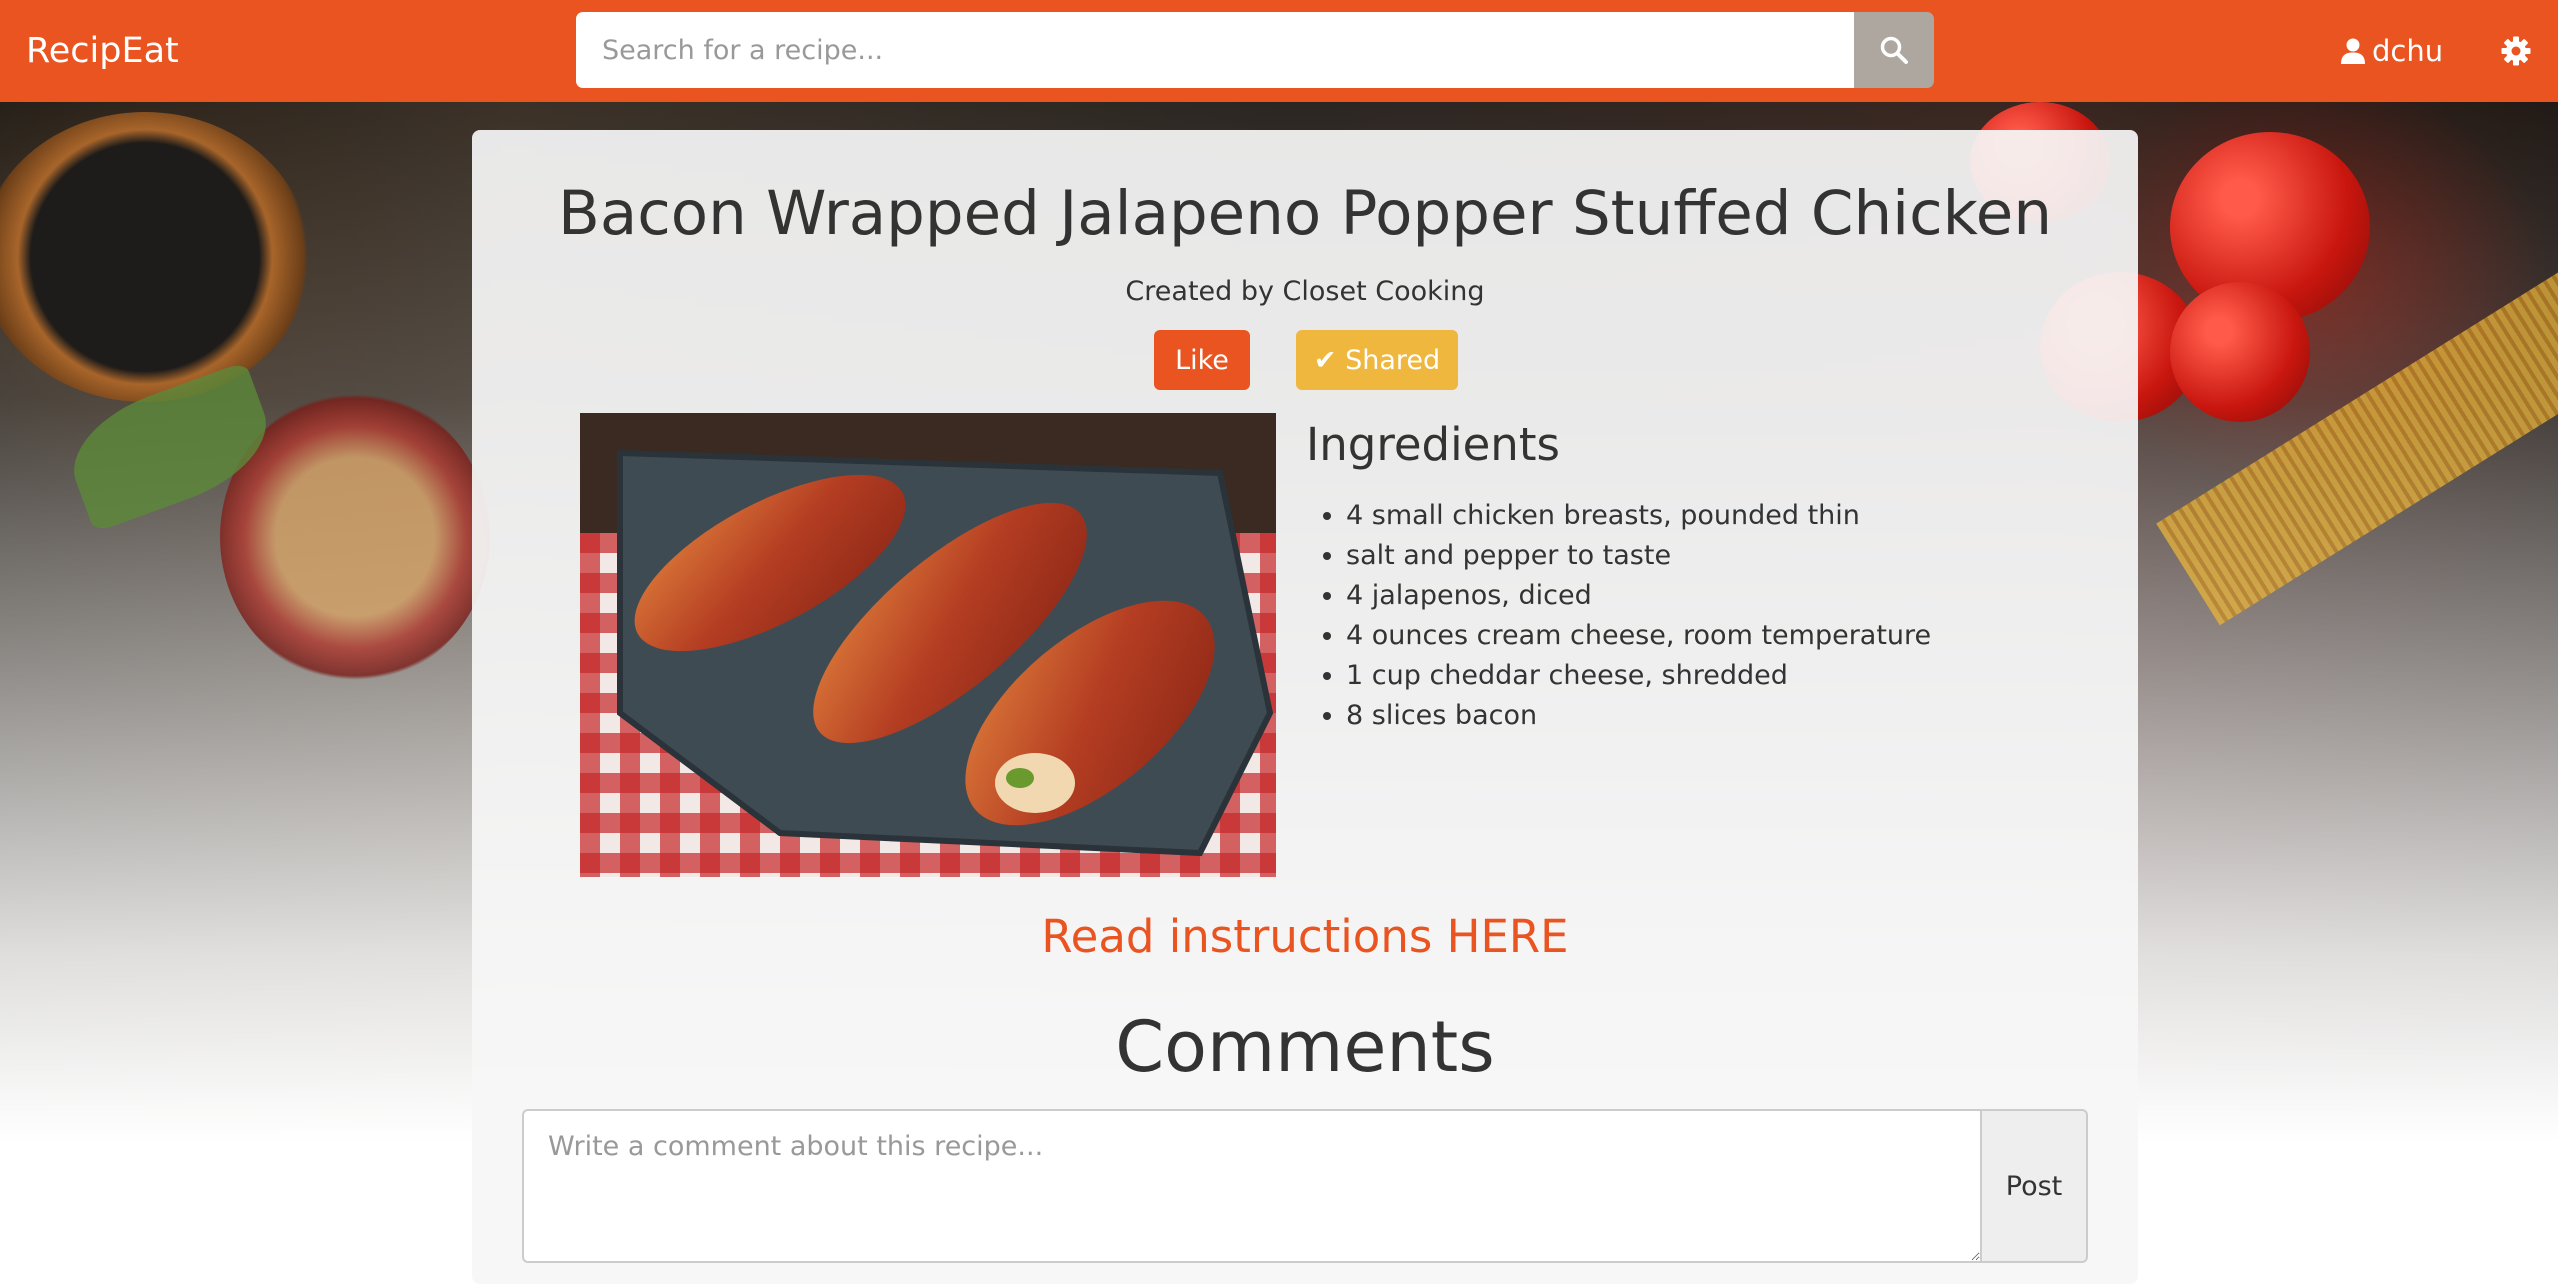 This screenshot has width=2558, height=1284. What do you see at coordinates (1202, 360) in the screenshot?
I see `like-button: Like` at bounding box center [1202, 360].